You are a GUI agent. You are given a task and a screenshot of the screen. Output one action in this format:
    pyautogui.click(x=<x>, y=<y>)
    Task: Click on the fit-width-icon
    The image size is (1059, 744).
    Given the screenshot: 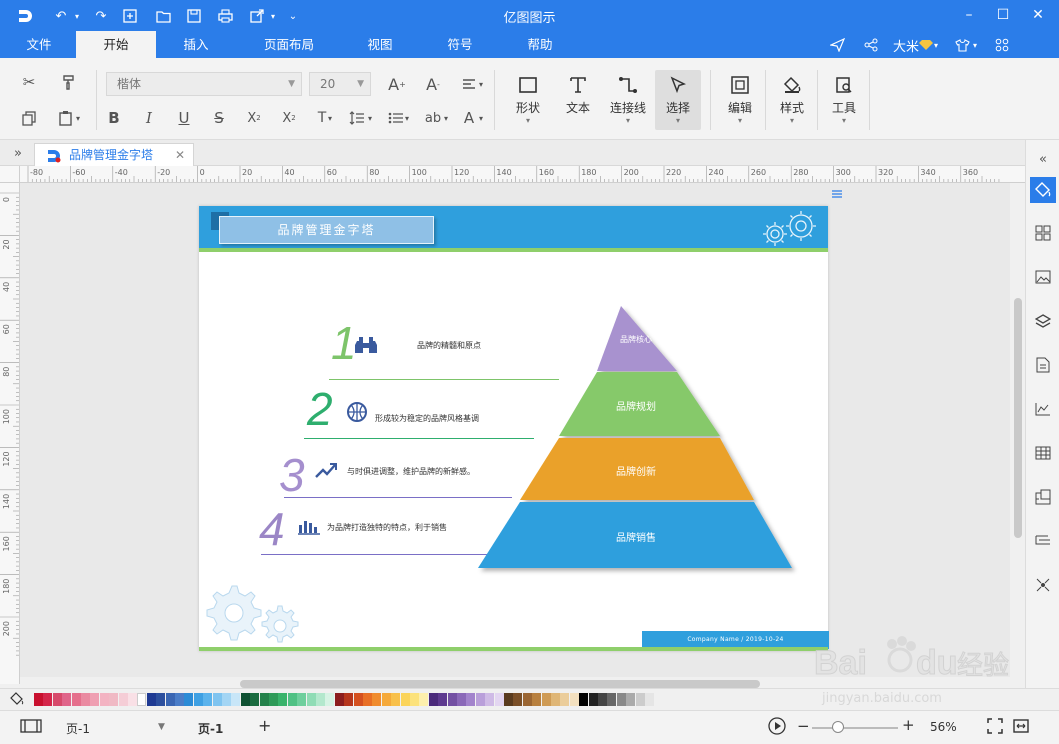 What is the action you would take?
    pyautogui.click(x=1021, y=727)
    